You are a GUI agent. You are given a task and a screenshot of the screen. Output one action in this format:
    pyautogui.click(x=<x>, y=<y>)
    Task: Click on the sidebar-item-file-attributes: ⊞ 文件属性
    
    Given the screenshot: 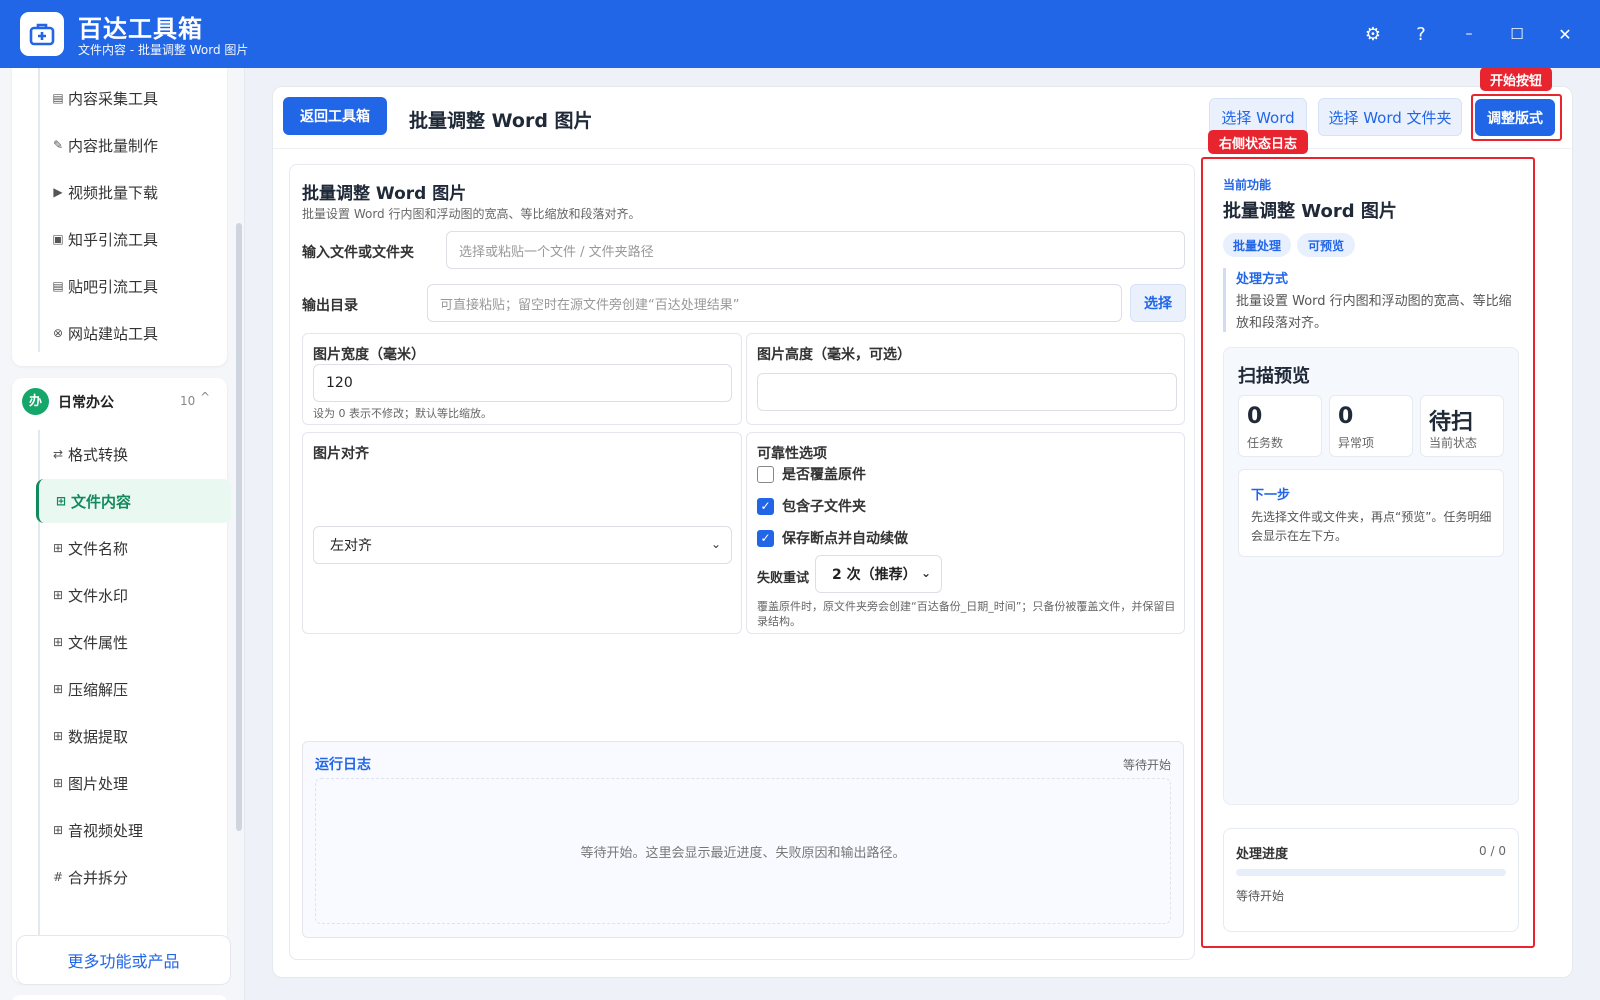 What is the action you would take?
    pyautogui.click(x=133, y=642)
    